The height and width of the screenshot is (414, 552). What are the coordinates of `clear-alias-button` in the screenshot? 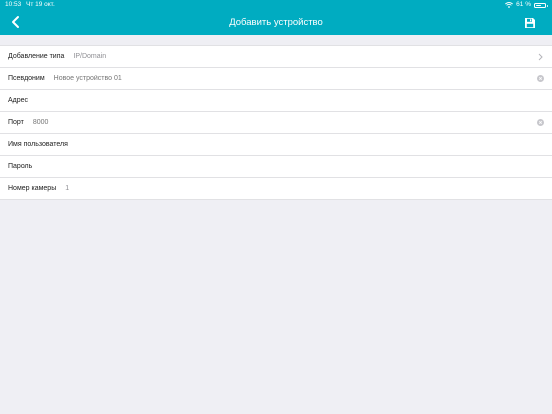 It's located at (540, 78).